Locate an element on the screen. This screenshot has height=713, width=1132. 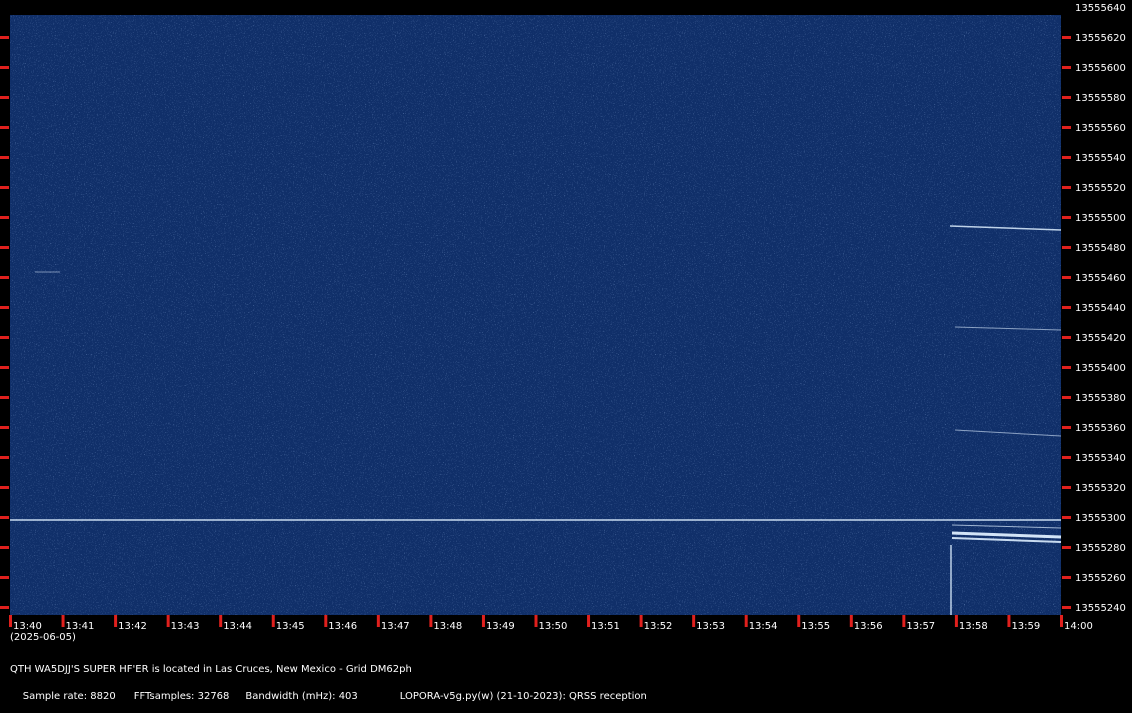
time-label: 13:42 is located at coordinates (132, 626).